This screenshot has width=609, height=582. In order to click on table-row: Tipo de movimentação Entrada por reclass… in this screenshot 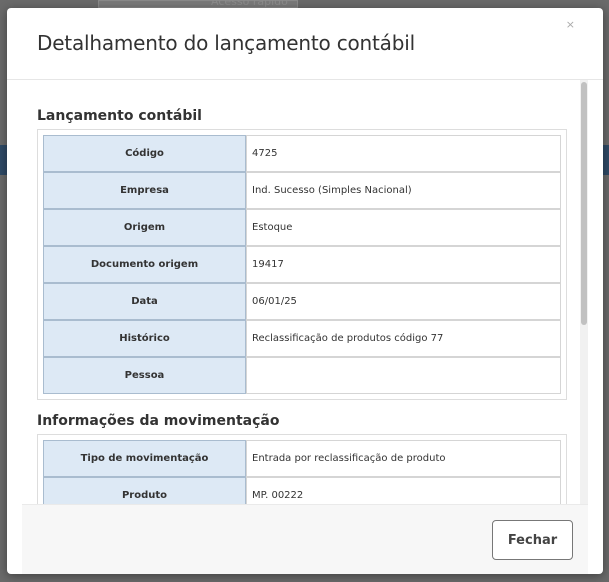, I will do `click(302, 458)`.